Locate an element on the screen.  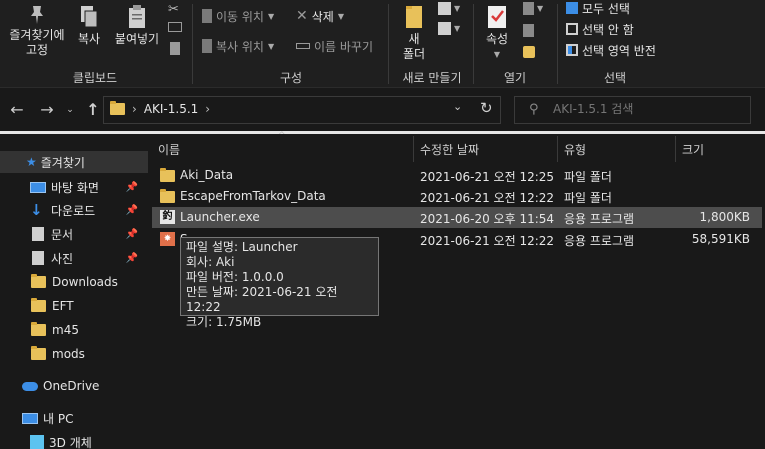
select-all-label: 모두 선택 is located at coordinates (606, 8).